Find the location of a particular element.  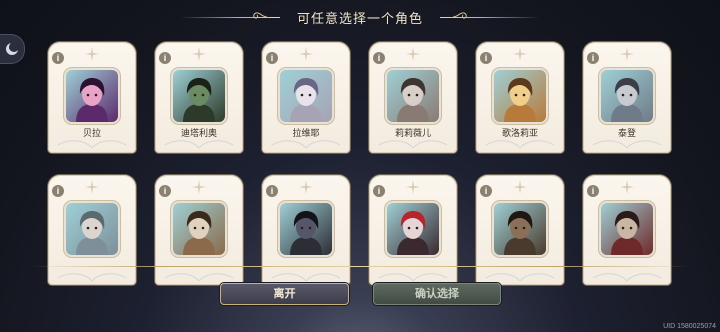

moon-icon is located at coordinates (12, 48).